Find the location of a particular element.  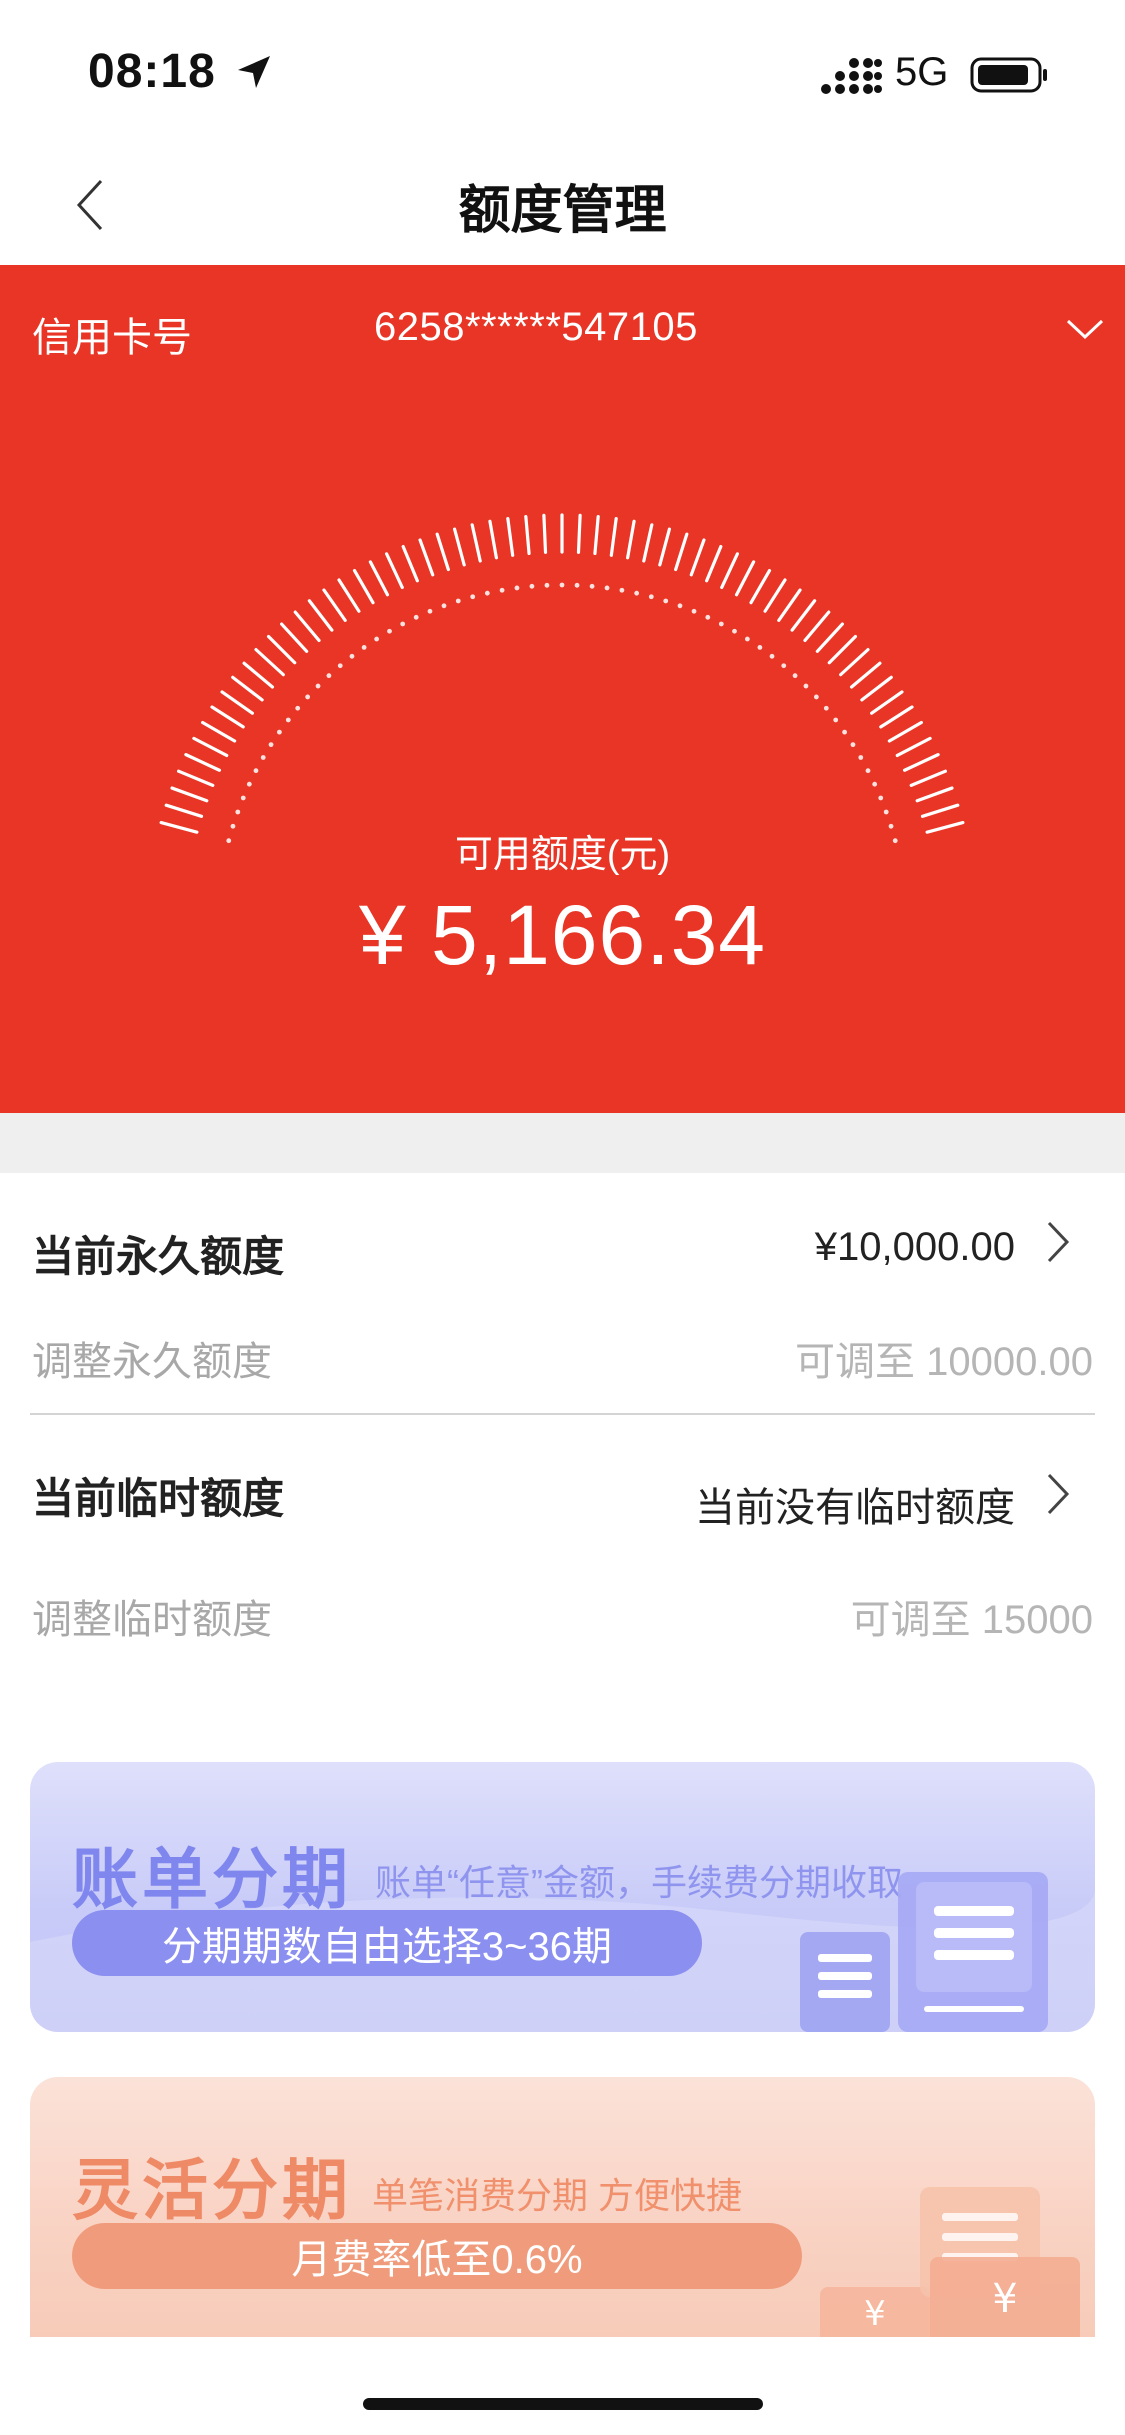

bill-installment-banner: 账单分期 账单“任意”金额，手续费分期收取 分期期数自由选择3~36期 is located at coordinates (562, 1897).